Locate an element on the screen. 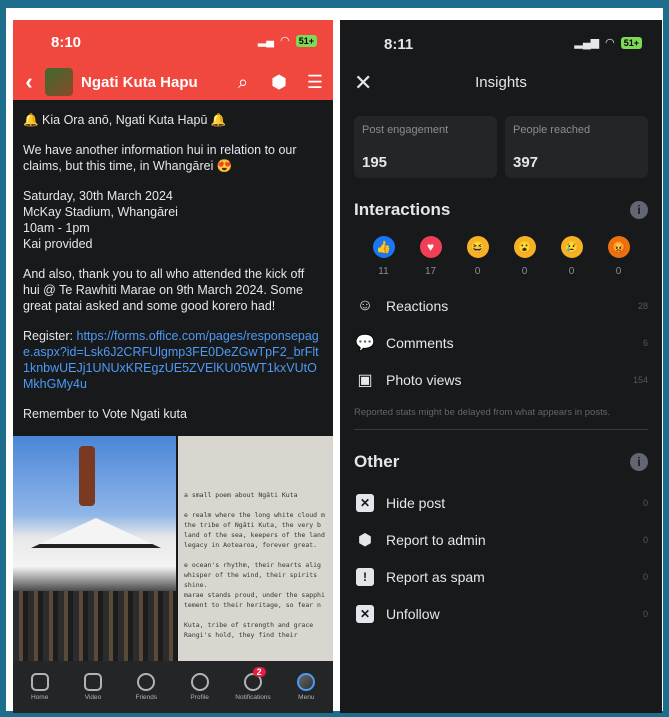 The image size is (669, 717). metric-label: Comments is located at coordinates (420, 342).